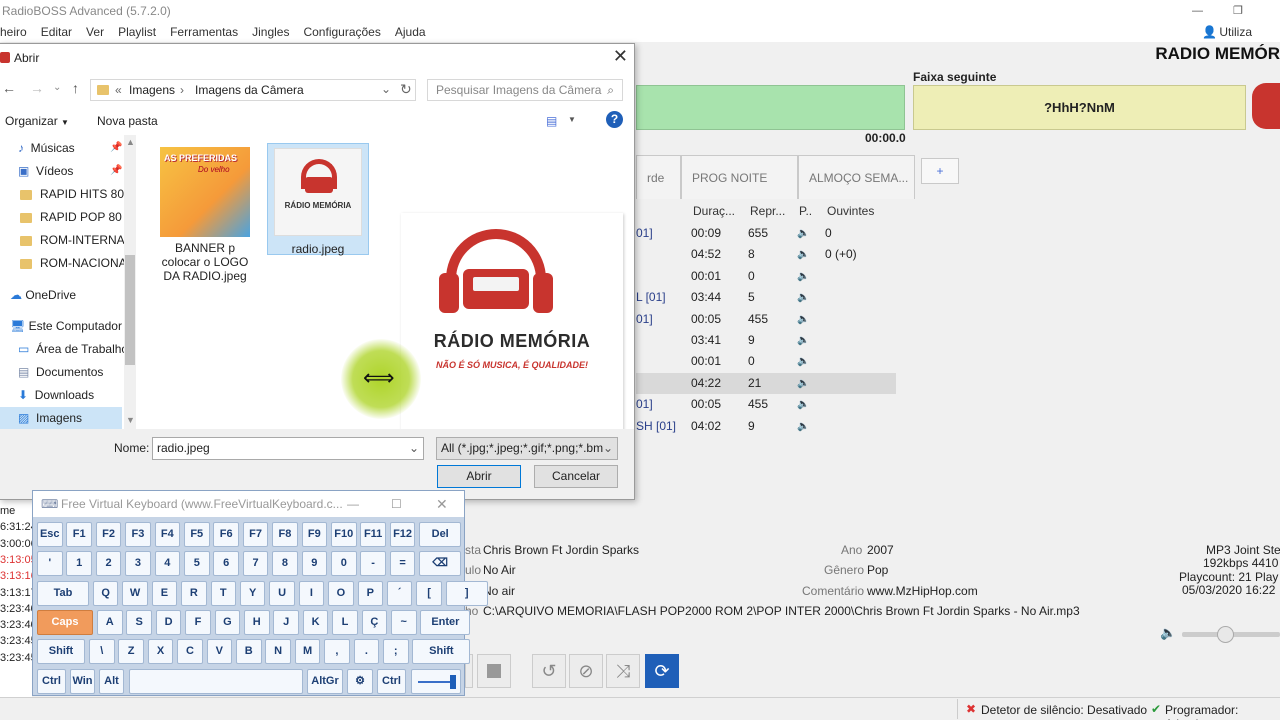  Describe the element at coordinates (1197, 11) in the screenshot. I see `minimize-button: —` at that location.